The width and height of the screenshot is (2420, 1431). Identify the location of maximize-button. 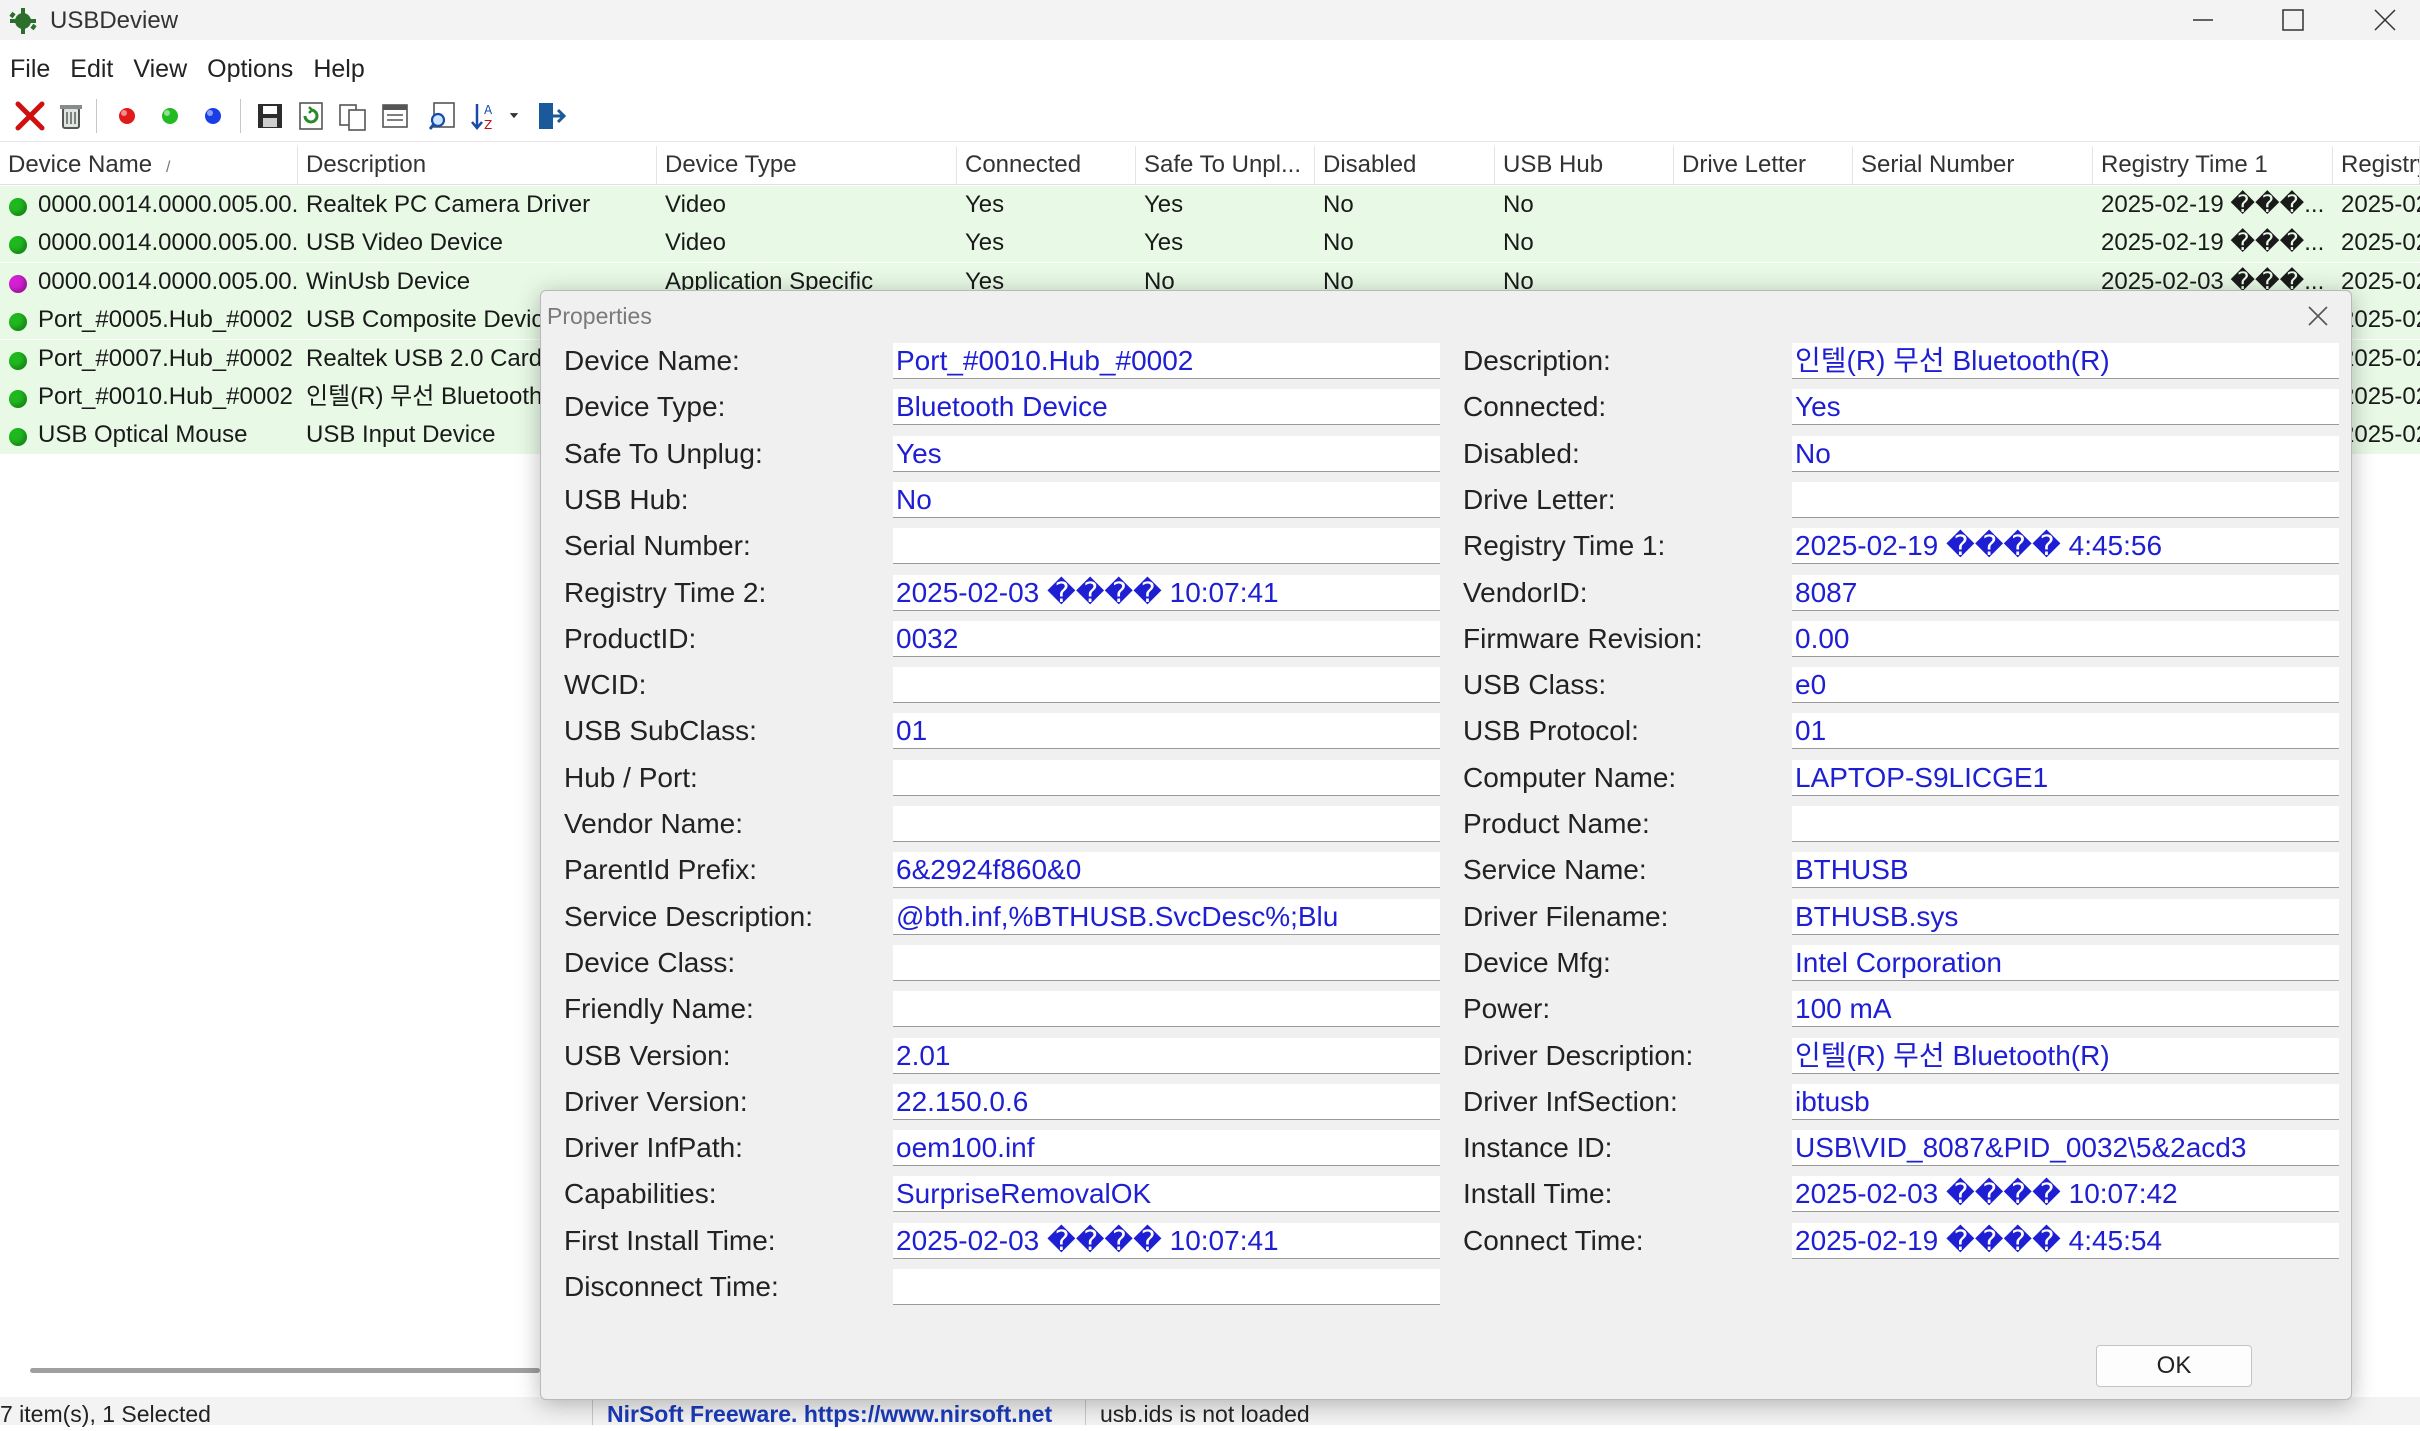
(2293, 20).